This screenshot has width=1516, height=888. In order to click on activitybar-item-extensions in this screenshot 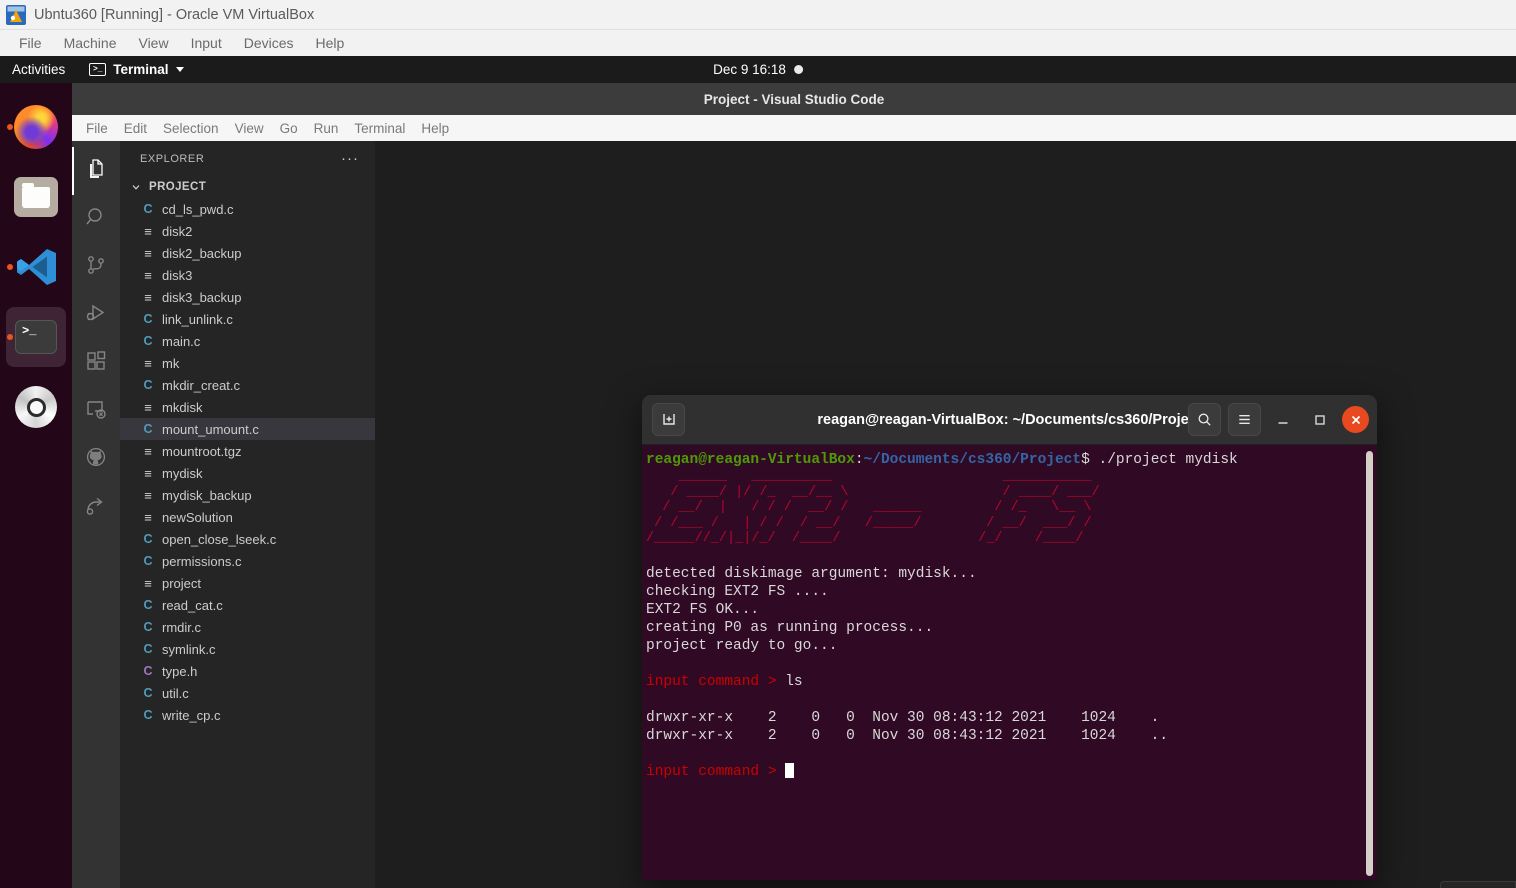, I will do `click(96, 363)`.